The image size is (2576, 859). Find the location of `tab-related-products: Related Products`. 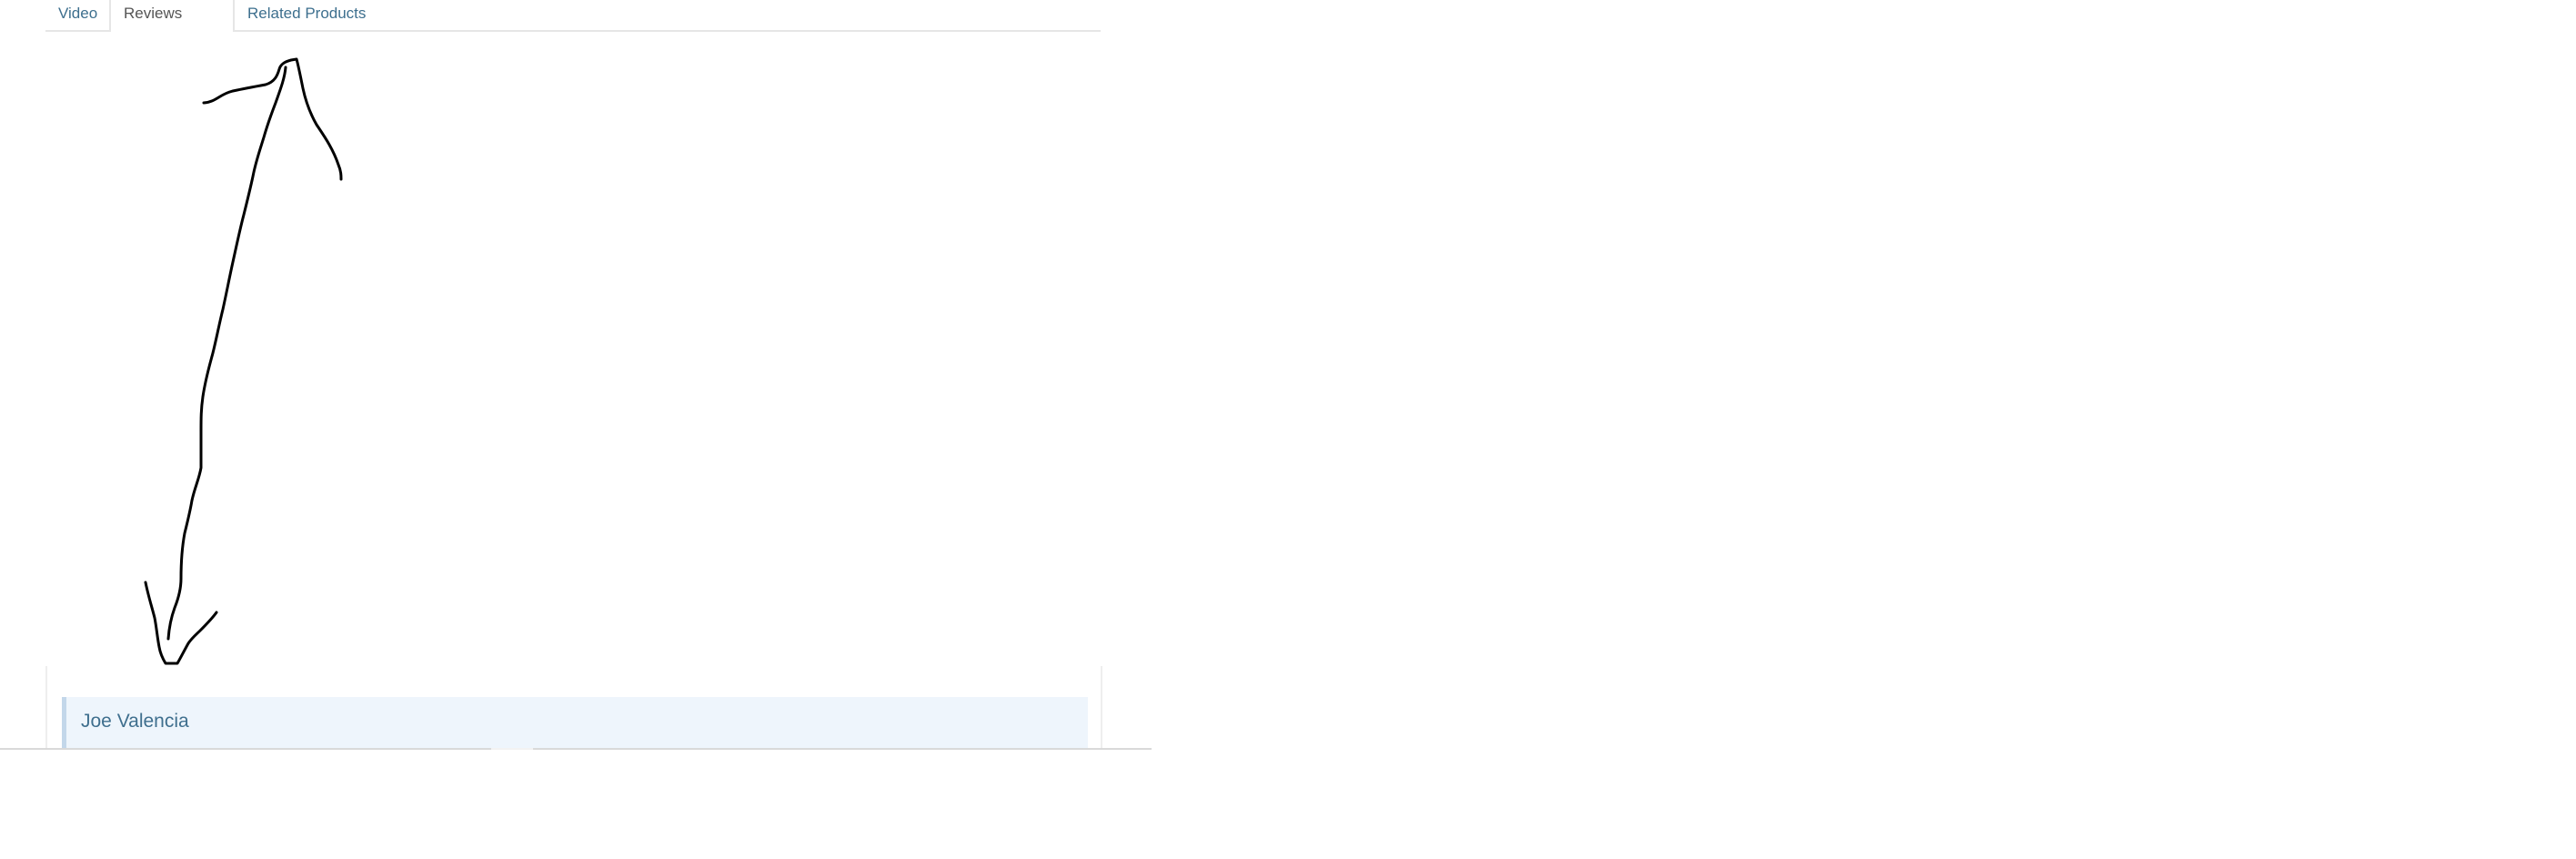

tab-related-products: Related Products is located at coordinates (311, 15).